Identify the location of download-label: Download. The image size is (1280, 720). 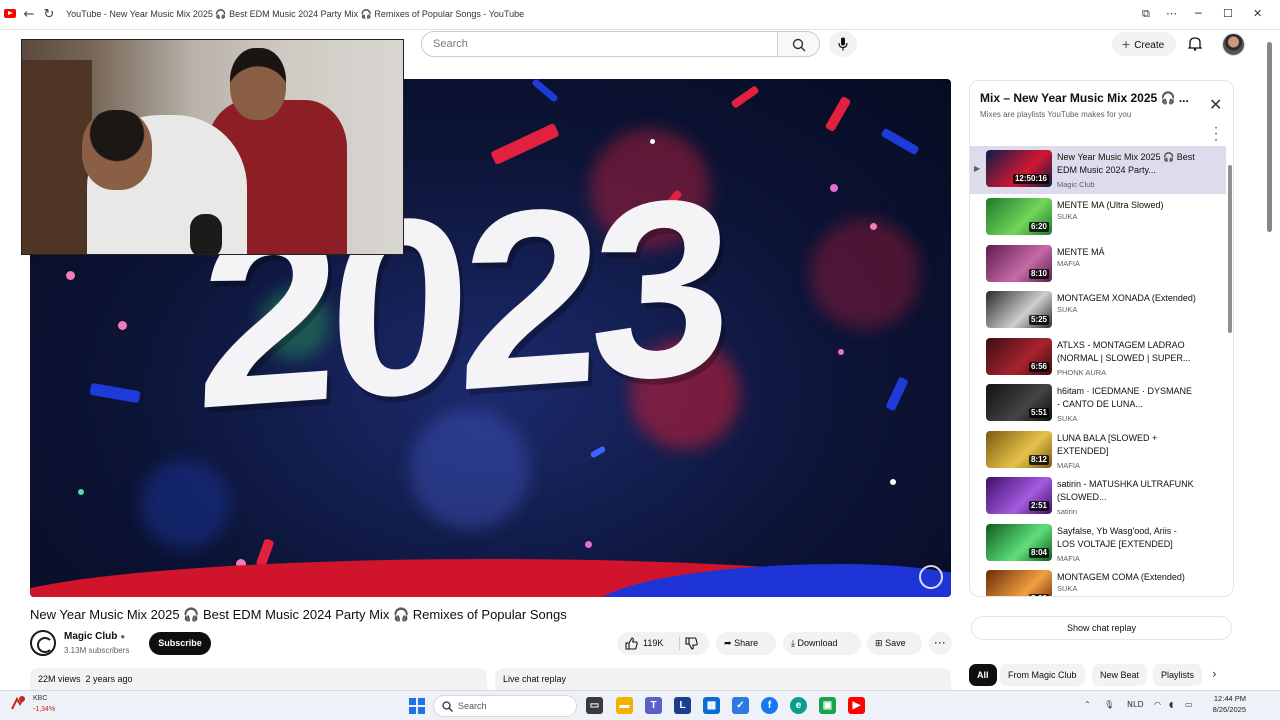
(817, 643).